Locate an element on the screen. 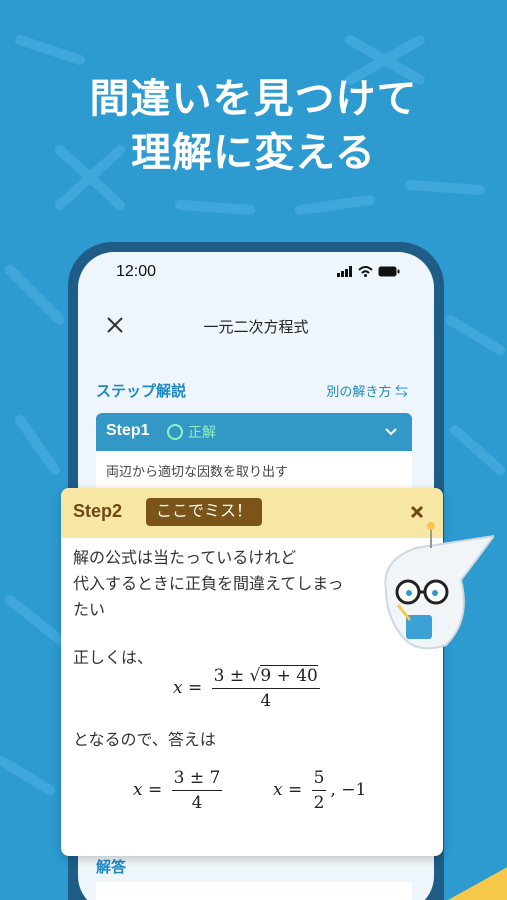 The width and height of the screenshot is (507, 900). eq2-denominator: 4 is located at coordinates (197, 803).